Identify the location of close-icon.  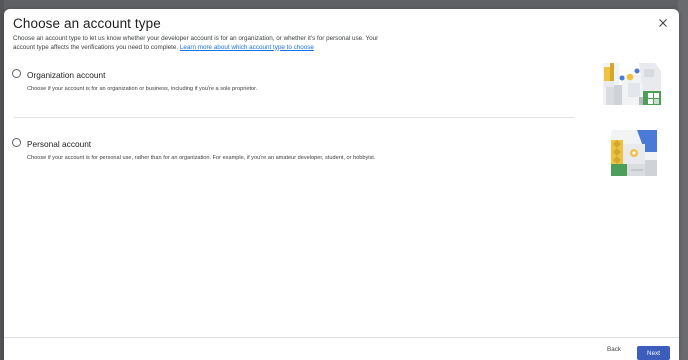
(663, 23).